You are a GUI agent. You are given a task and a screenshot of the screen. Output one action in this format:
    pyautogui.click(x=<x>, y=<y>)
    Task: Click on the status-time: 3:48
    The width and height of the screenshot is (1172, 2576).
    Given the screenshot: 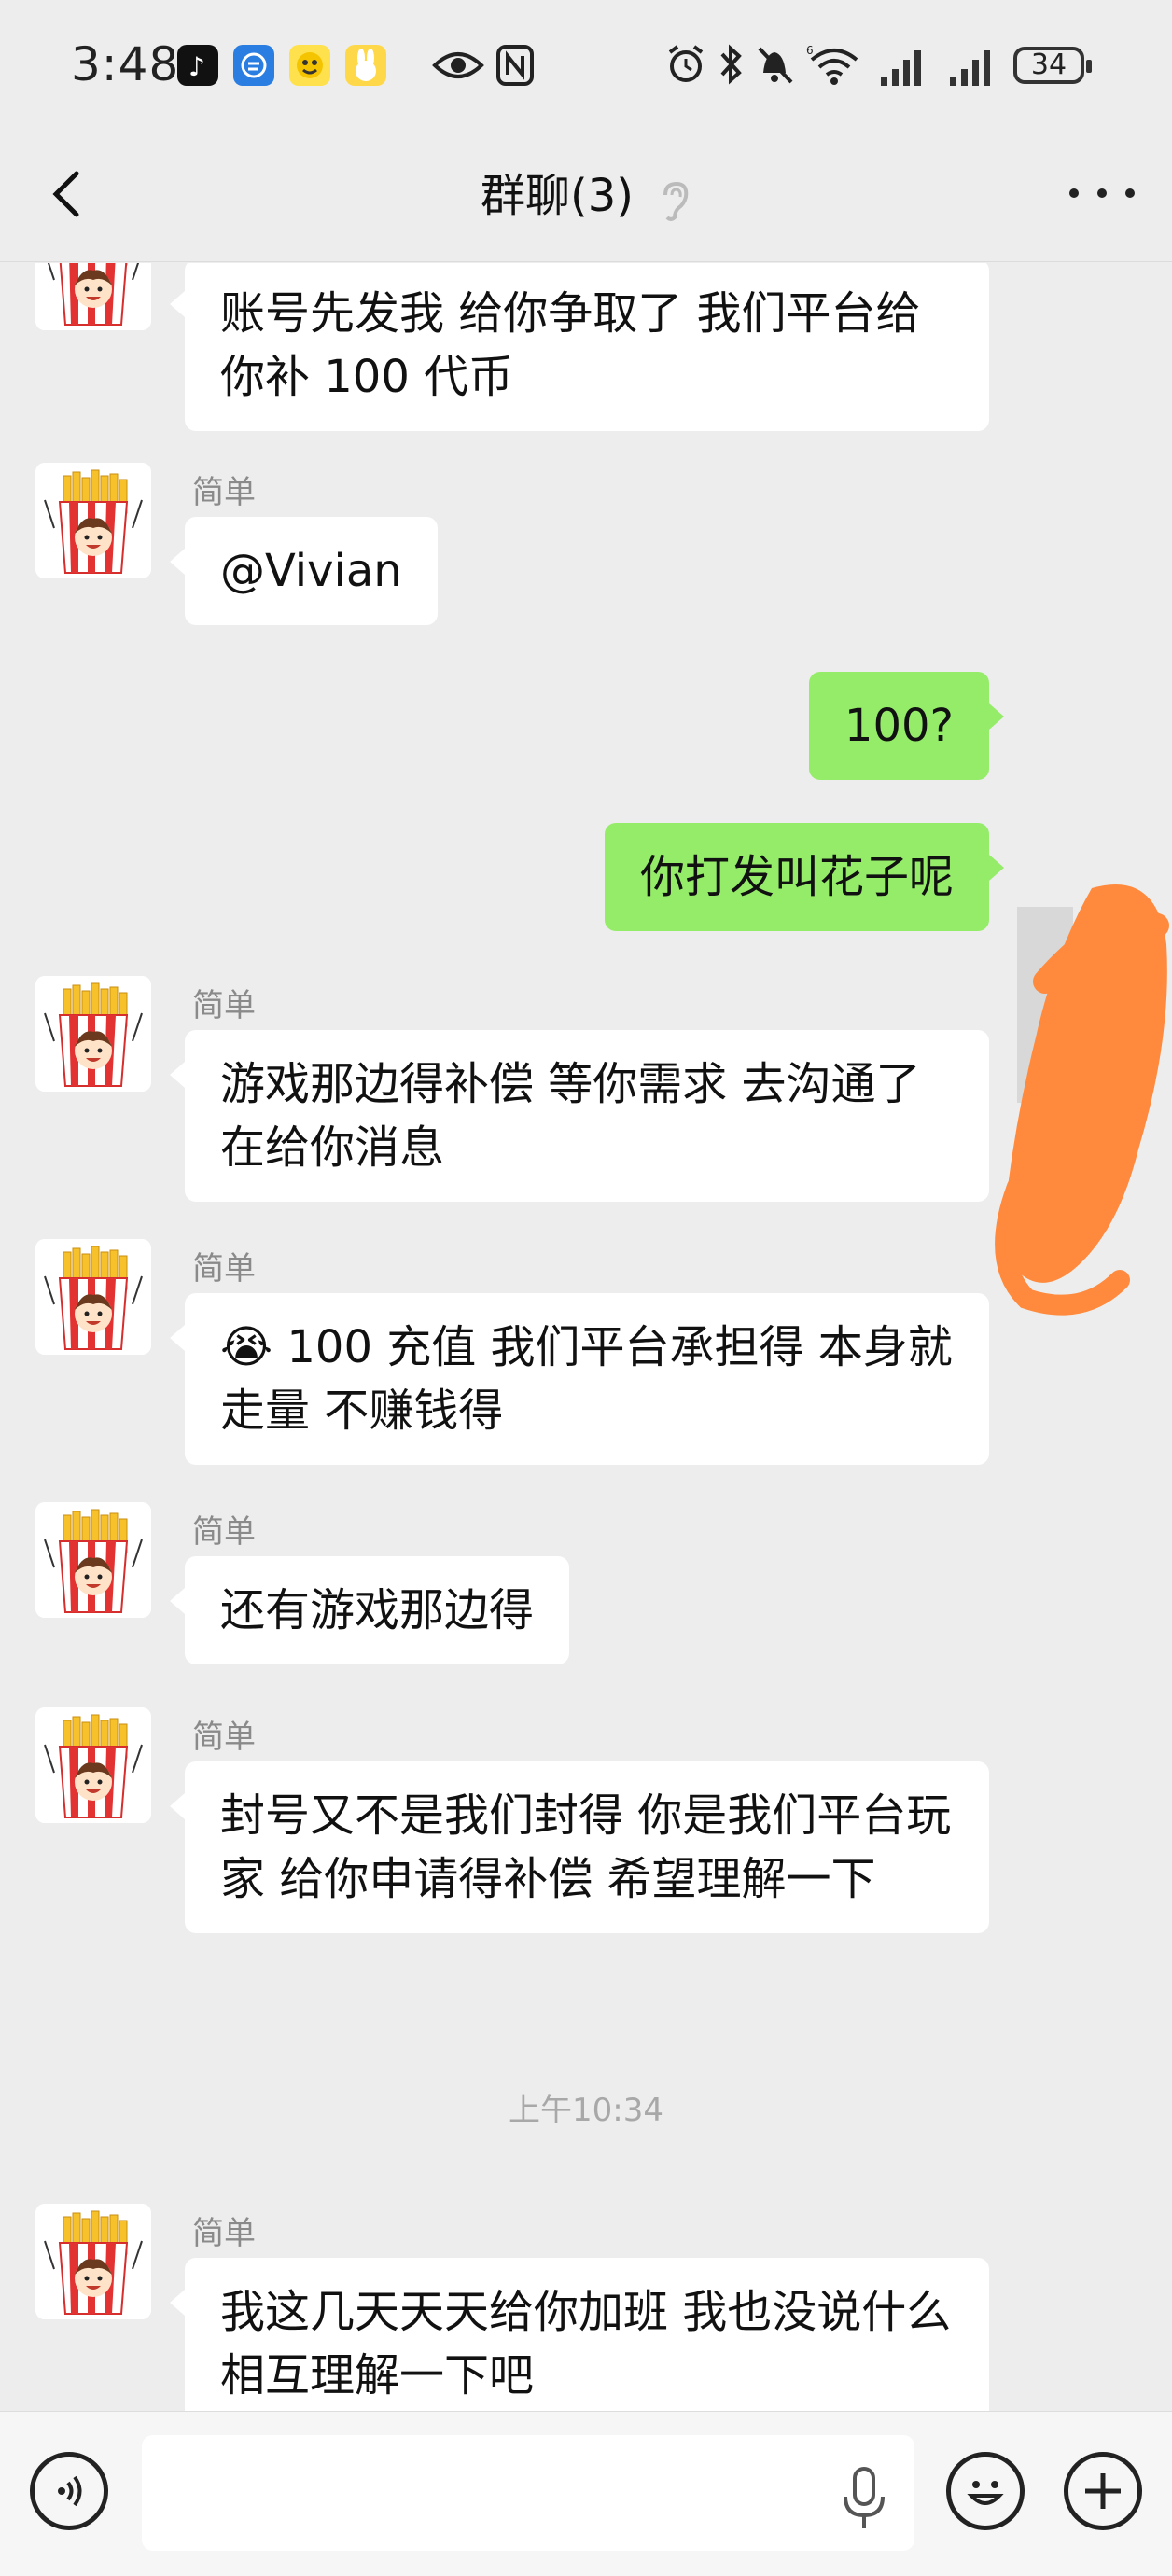 What is the action you would take?
    pyautogui.click(x=125, y=64)
    